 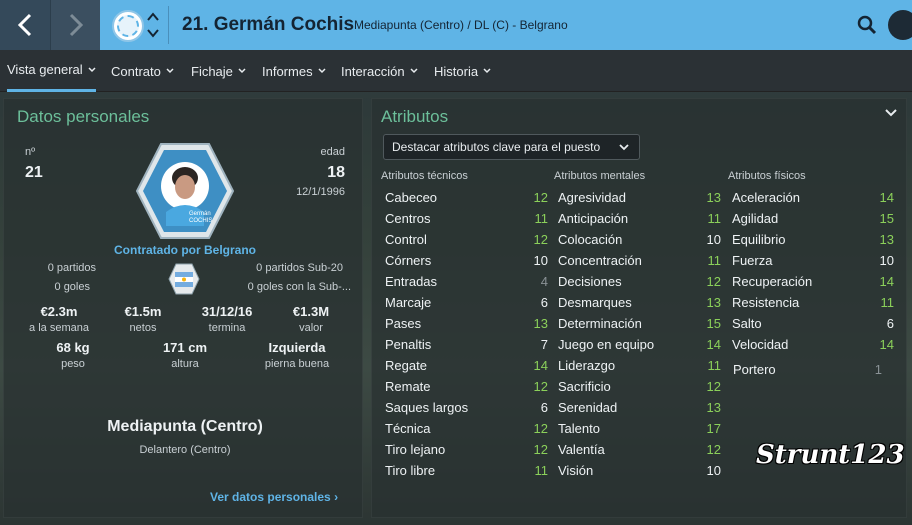 What do you see at coordinates (466, 365) in the screenshot?
I see `attribute-row: Regate 14` at bounding box center [466, 365].